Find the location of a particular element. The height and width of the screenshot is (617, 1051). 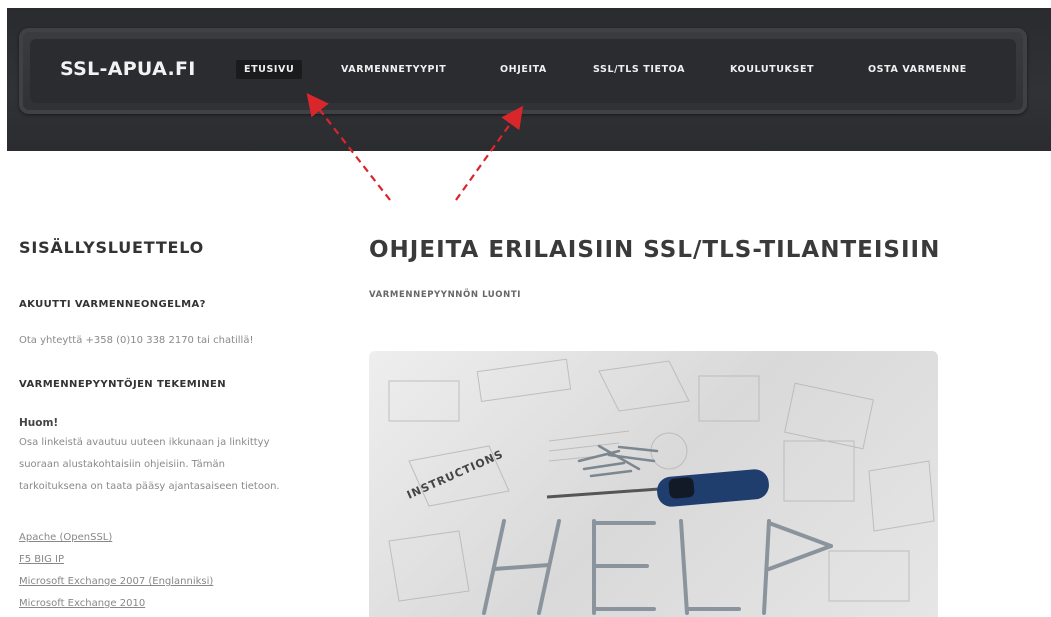

link-apache: Apache (OpenSSL) is located at coordinates (65, 537).